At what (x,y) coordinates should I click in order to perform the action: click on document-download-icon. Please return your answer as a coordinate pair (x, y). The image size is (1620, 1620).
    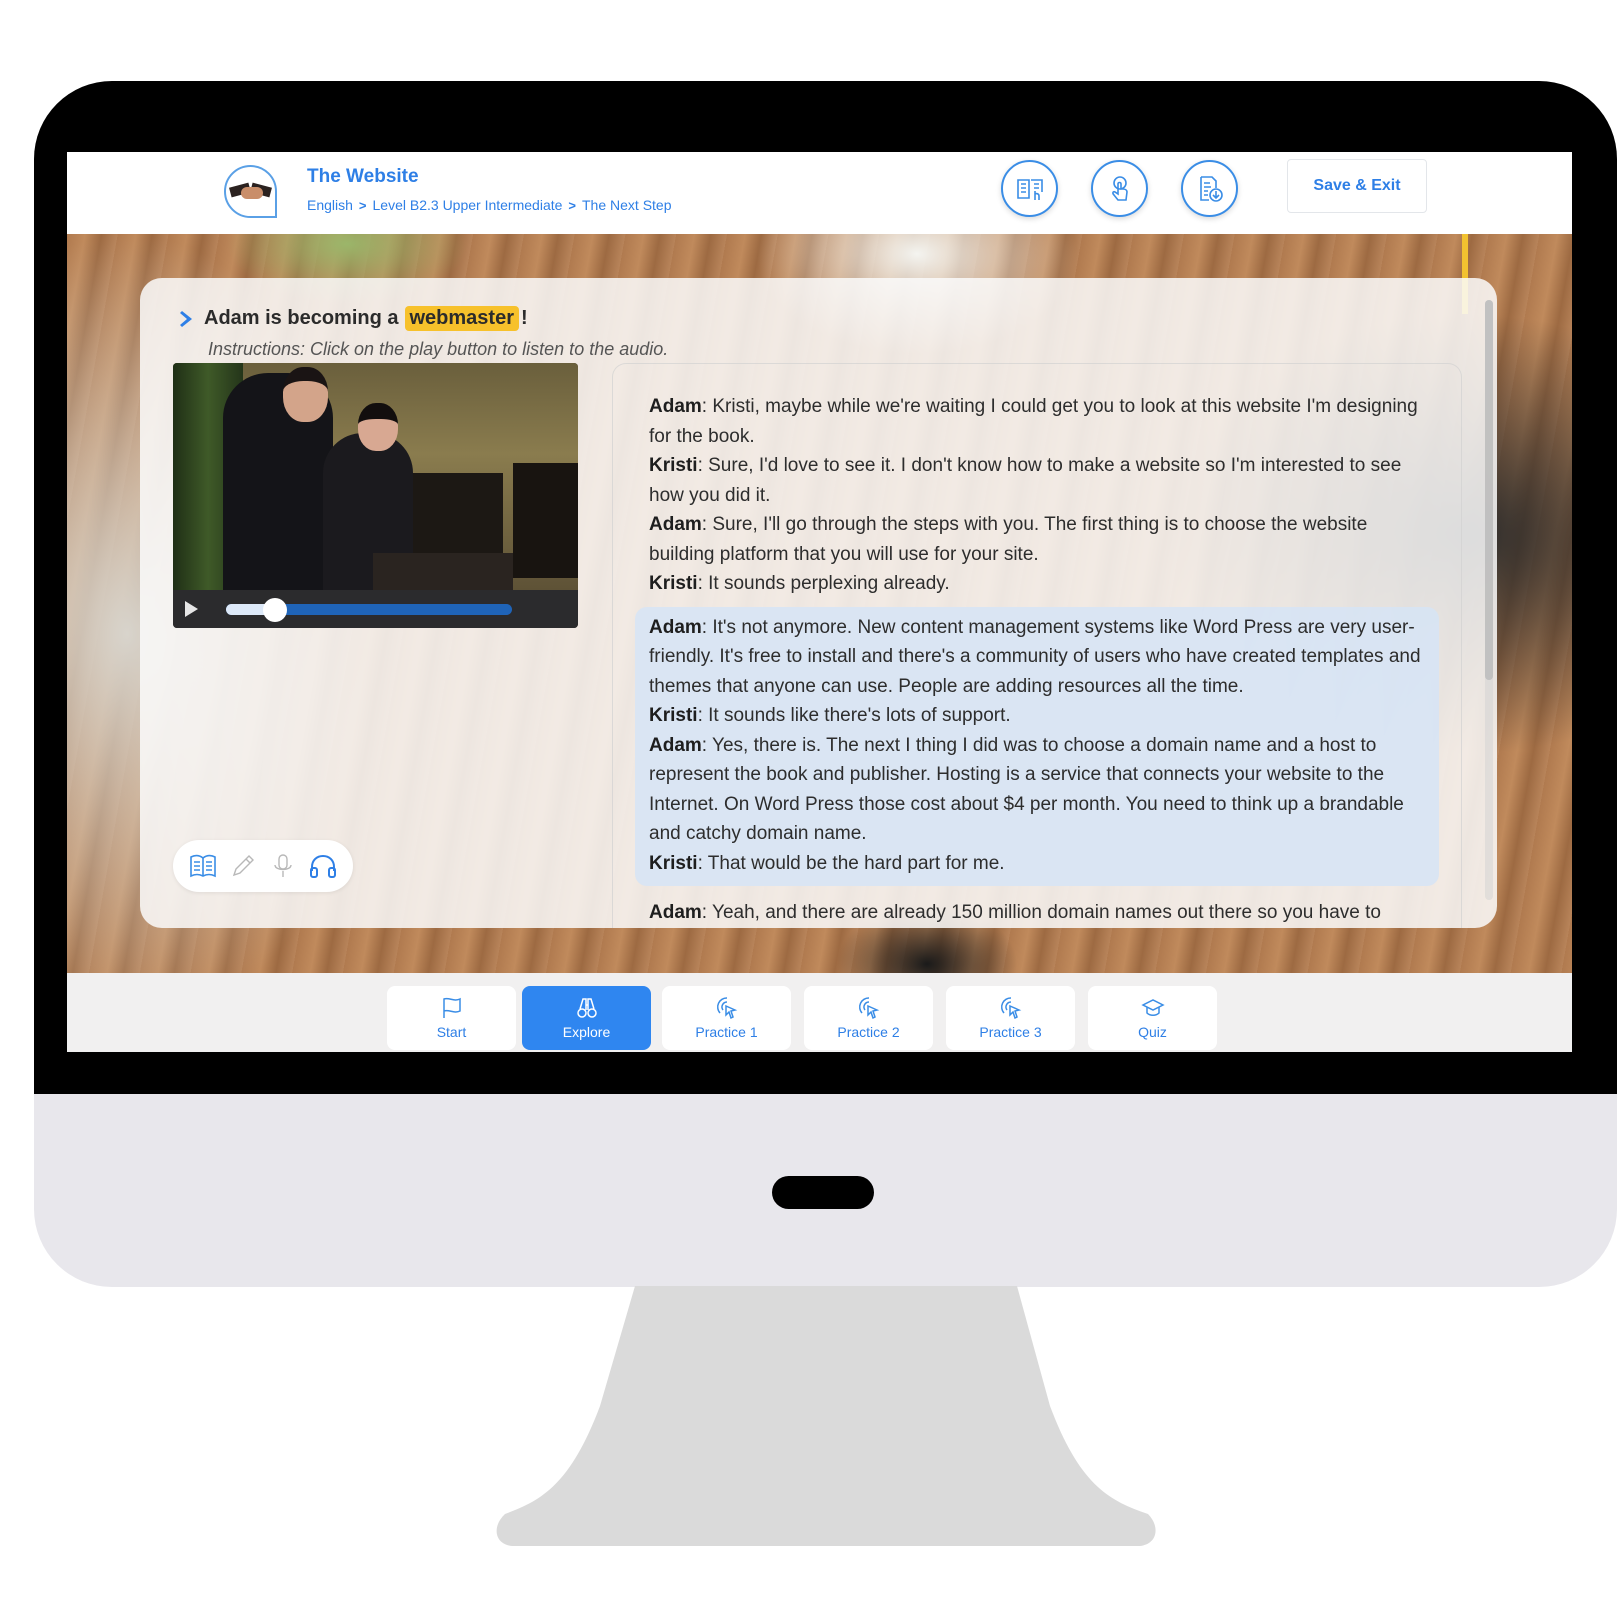
    Looking at the image, I should click on (1211, 188).